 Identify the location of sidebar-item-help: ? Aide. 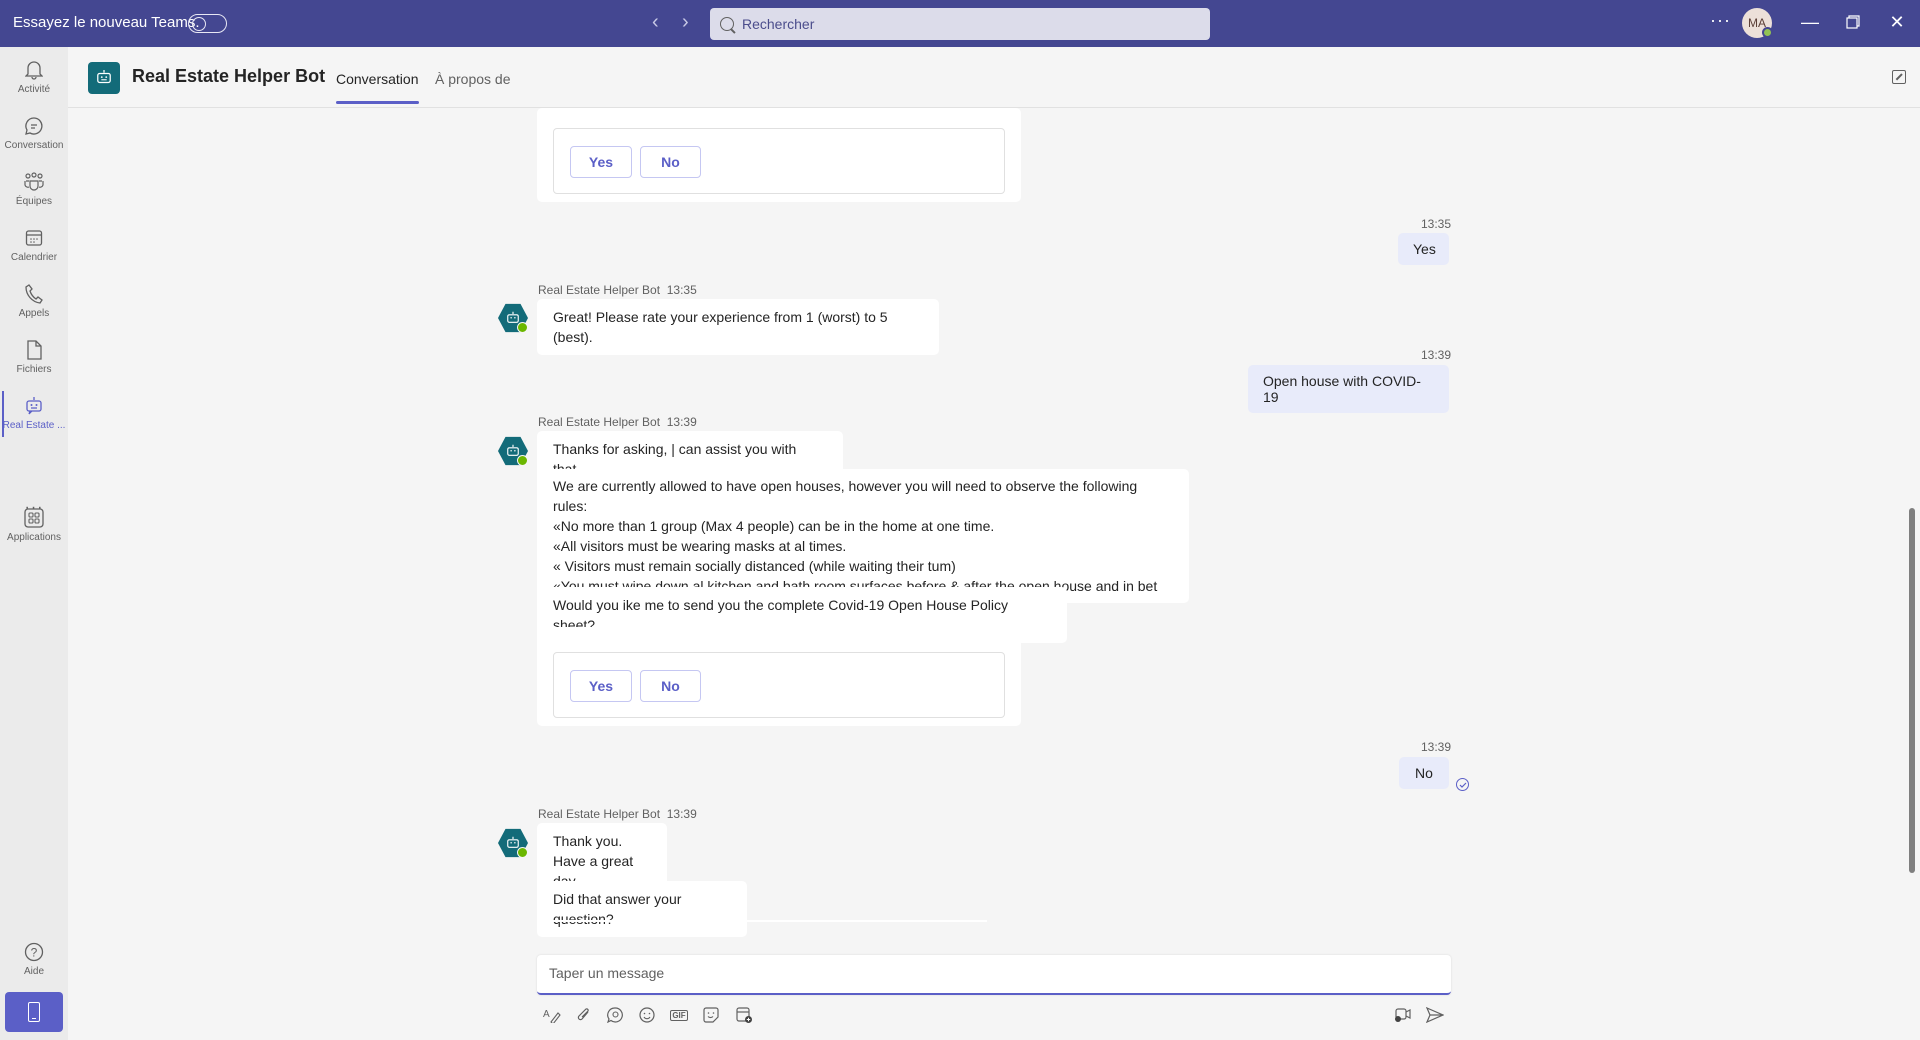
(34, 964).